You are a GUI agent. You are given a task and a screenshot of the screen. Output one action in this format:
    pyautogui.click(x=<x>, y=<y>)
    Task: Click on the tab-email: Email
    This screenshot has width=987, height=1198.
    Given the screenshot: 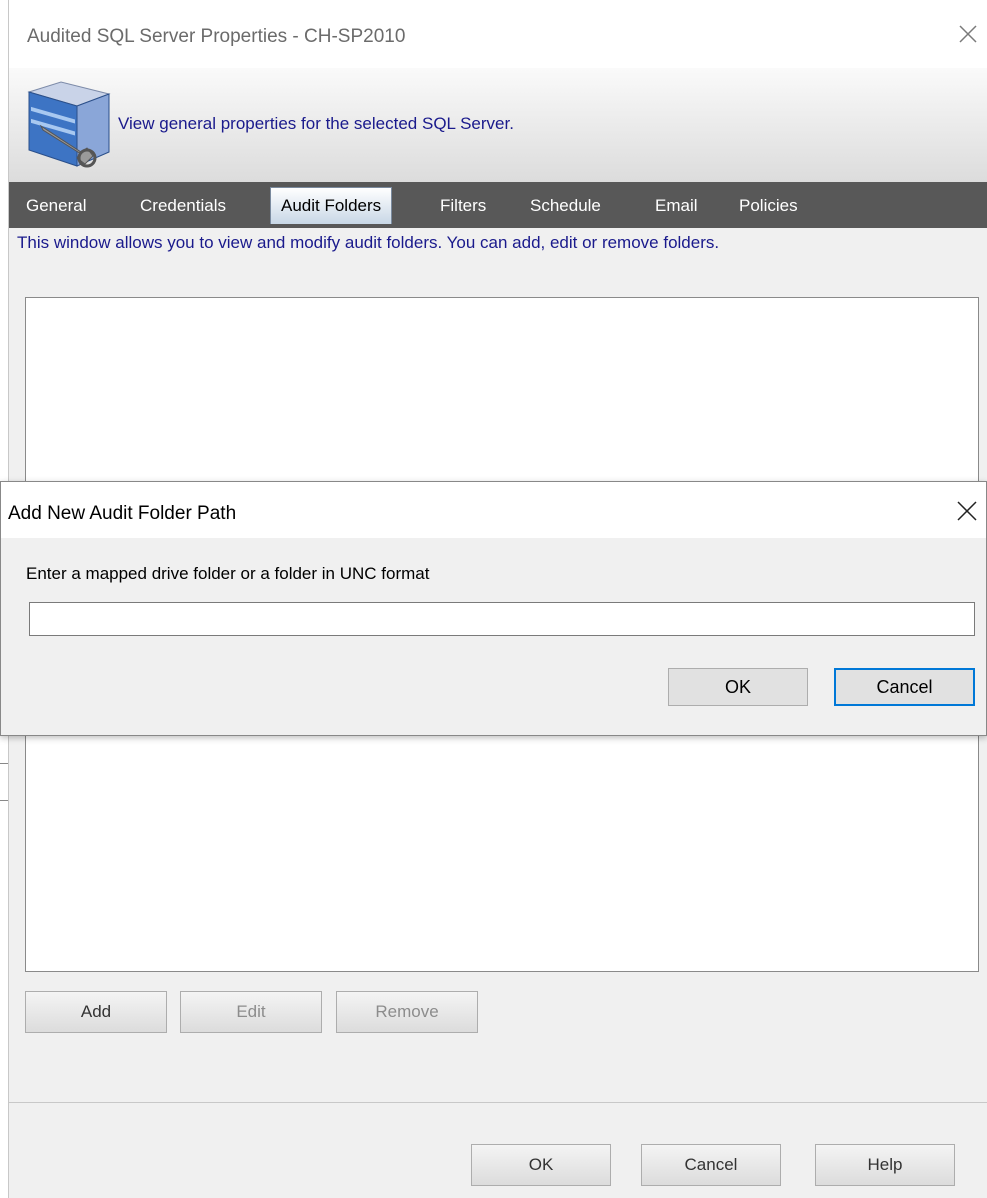 What is the action you would take?
    pyautogui.click(x=676, y=206)
    